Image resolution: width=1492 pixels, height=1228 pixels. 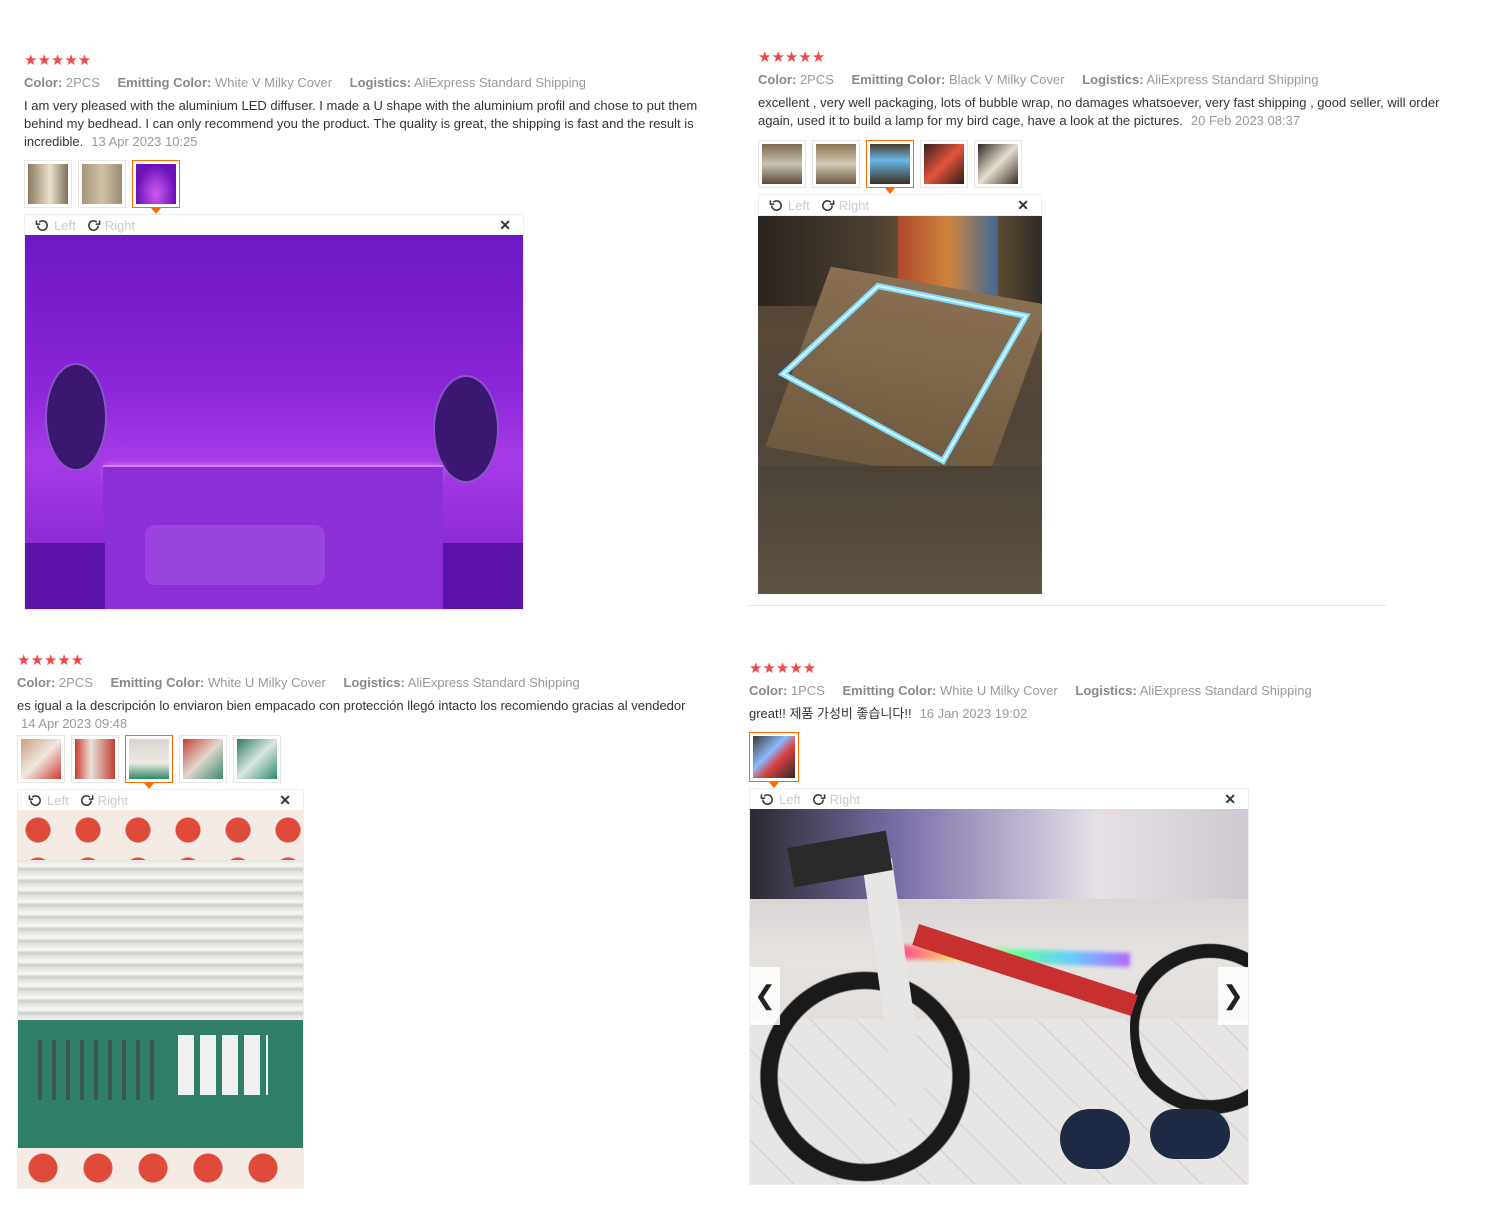 What do you see at coordinates (1007, 79) in the screenshot?
I see `emitting-value: Black V Milky Cover` at bounding box center [1007, 79].